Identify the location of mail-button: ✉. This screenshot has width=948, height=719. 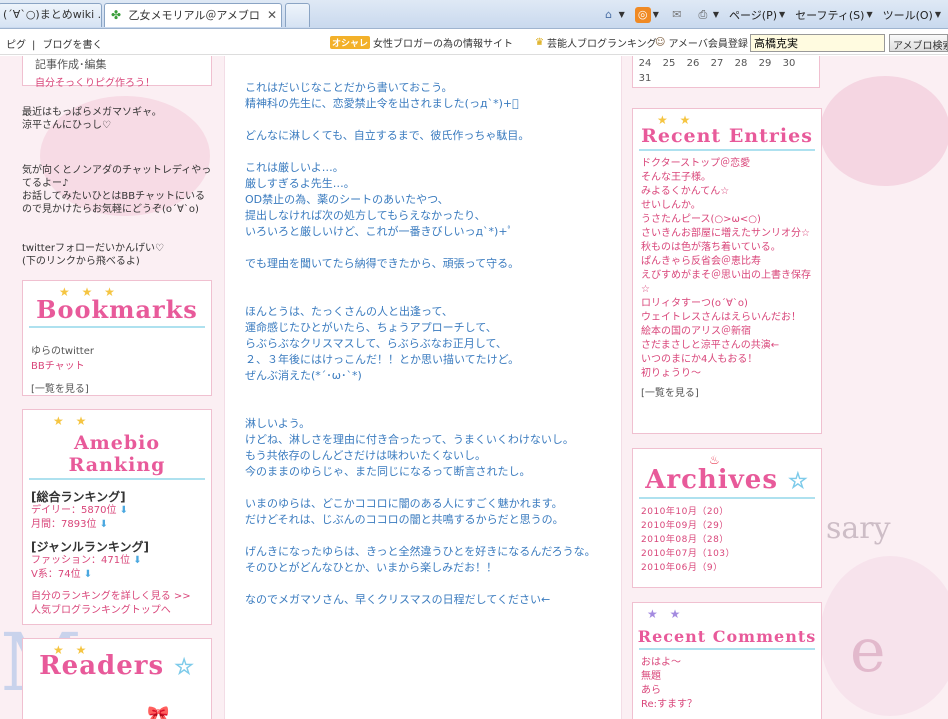
(677, 15).